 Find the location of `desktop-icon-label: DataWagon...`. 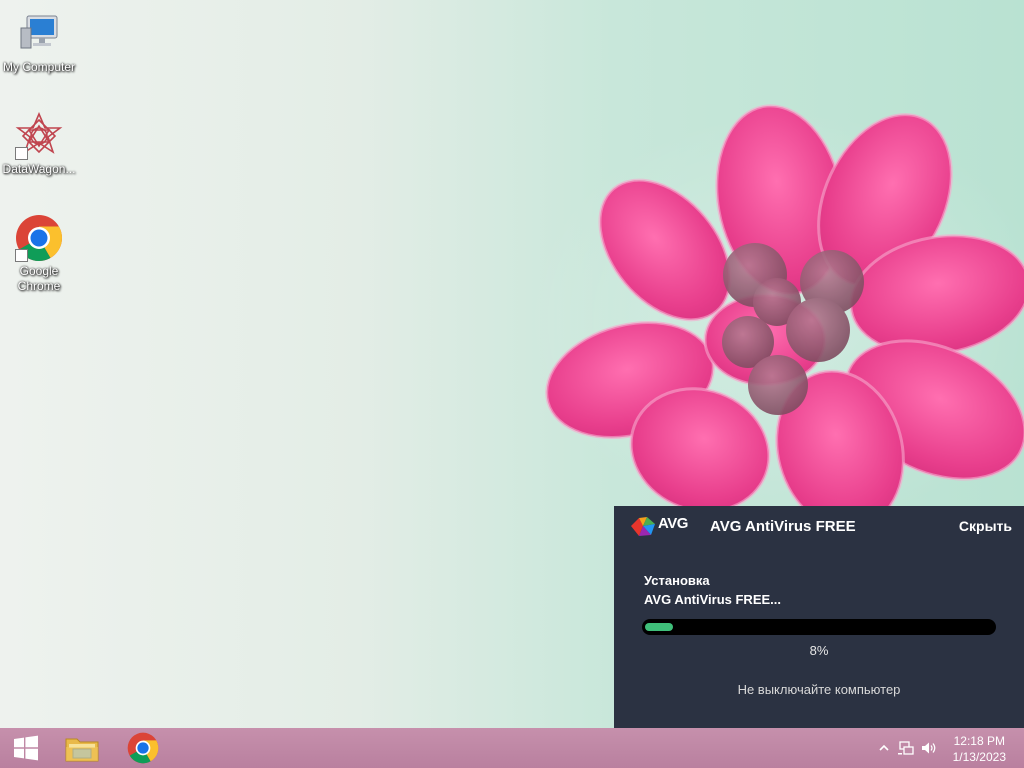

desktop-icon-label: DataWagon... is located at coordinates (39, 169).